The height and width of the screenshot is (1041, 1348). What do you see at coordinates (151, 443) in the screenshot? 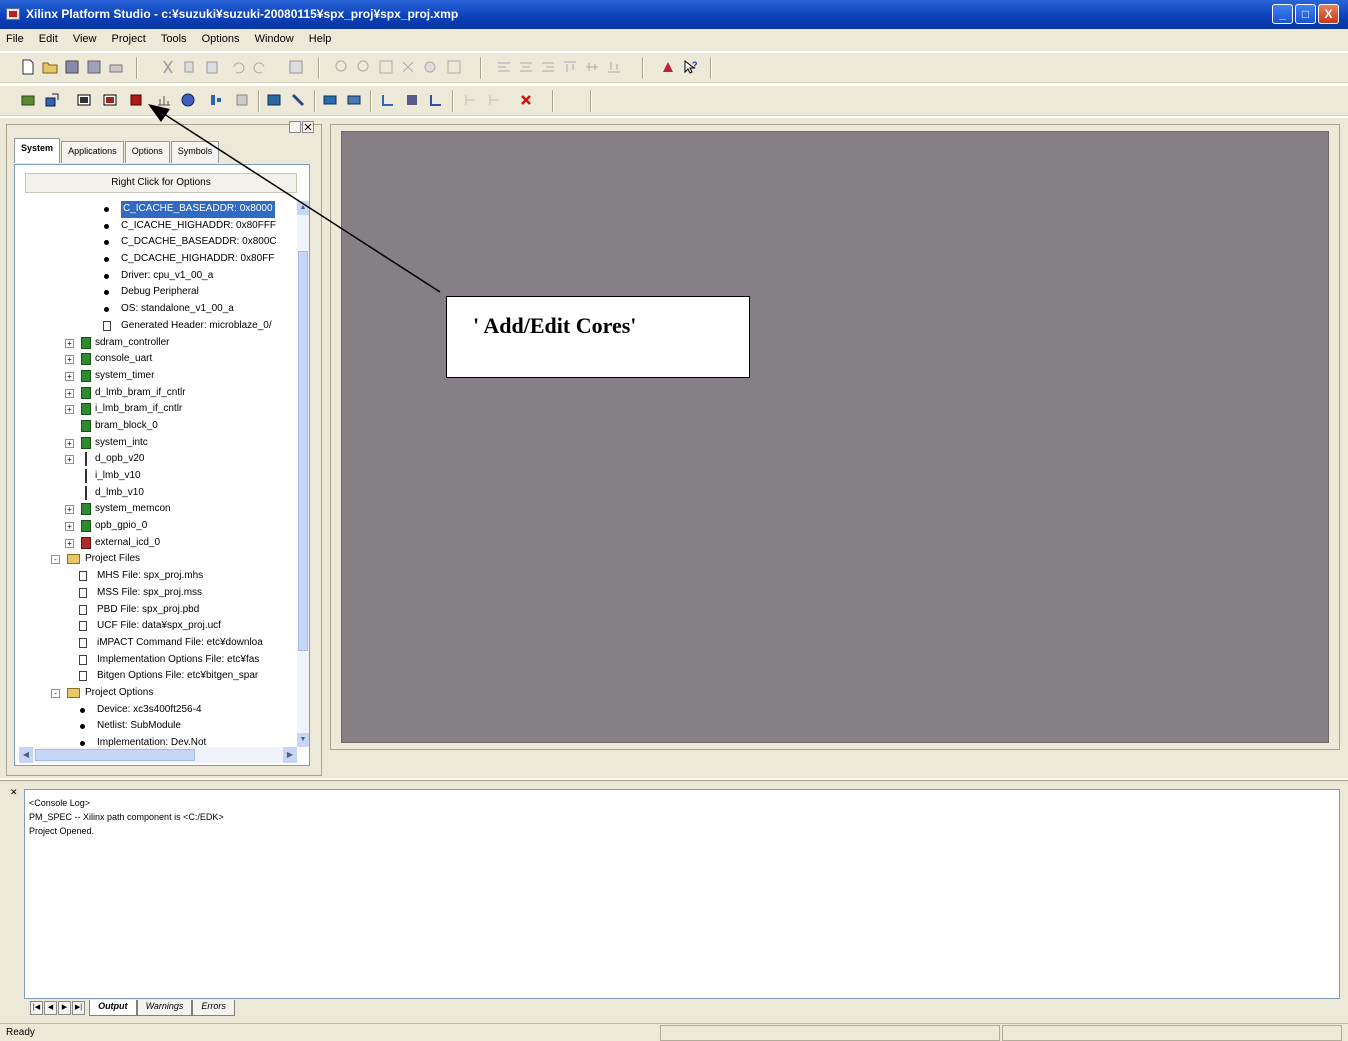
I see `tree-item: + system_intc` at bounding box center [151, 443].